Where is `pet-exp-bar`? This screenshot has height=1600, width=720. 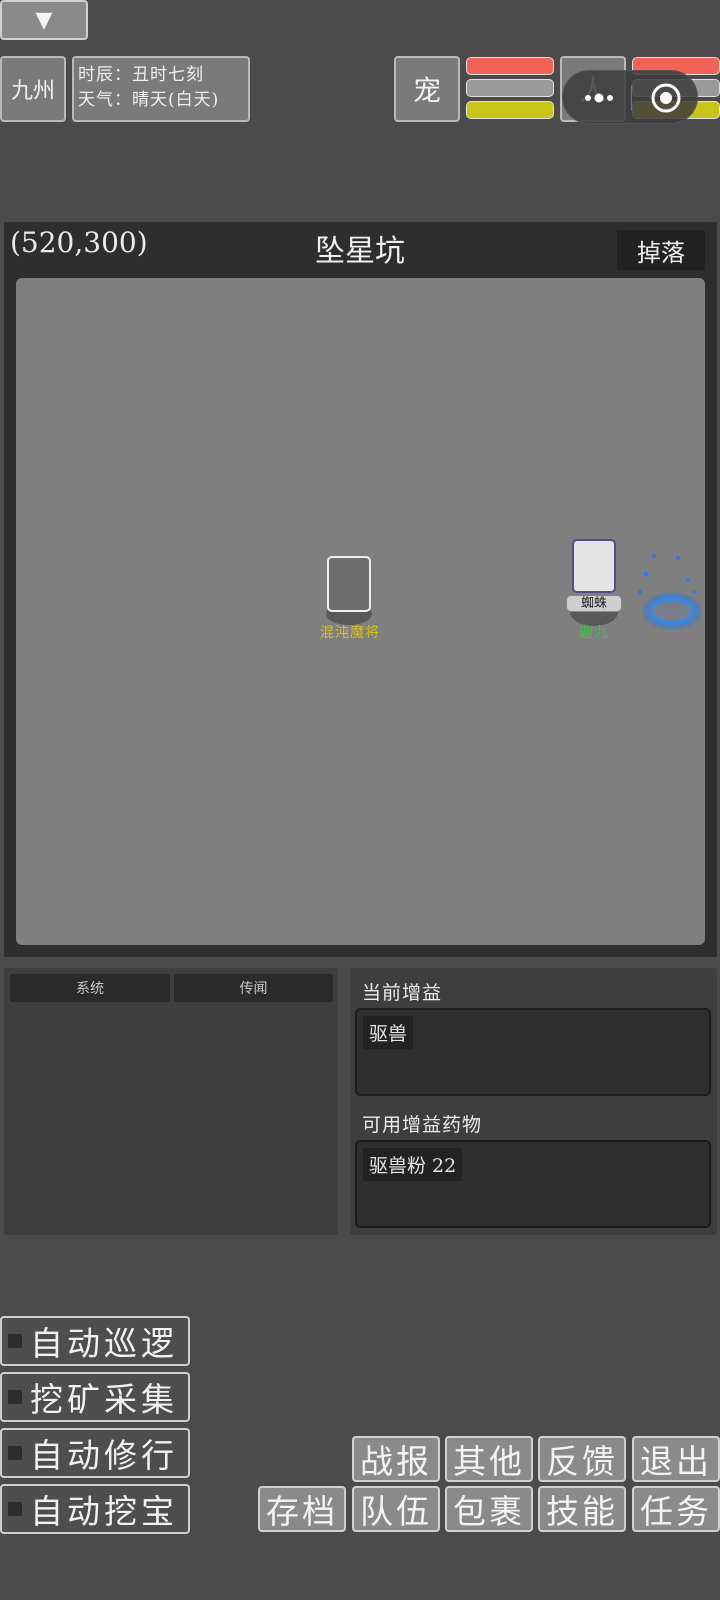
pet-exp-bar is located at coordinates (510, 110).